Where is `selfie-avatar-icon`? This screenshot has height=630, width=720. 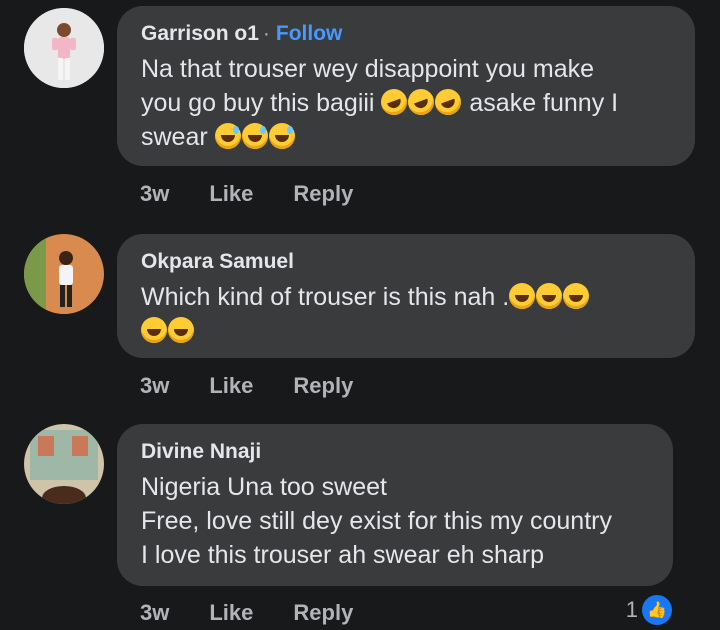 selfie-avatar-icon is located at coordinates (64, 464).